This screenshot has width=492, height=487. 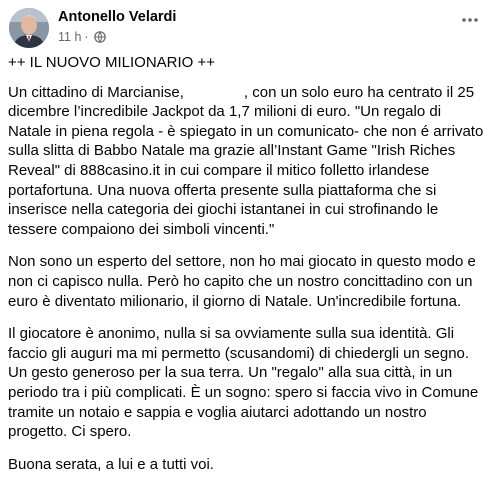 I want to click on post-paragraph-4: Buona serata, a lui e a tutti voi., so click(x=111, y=464).